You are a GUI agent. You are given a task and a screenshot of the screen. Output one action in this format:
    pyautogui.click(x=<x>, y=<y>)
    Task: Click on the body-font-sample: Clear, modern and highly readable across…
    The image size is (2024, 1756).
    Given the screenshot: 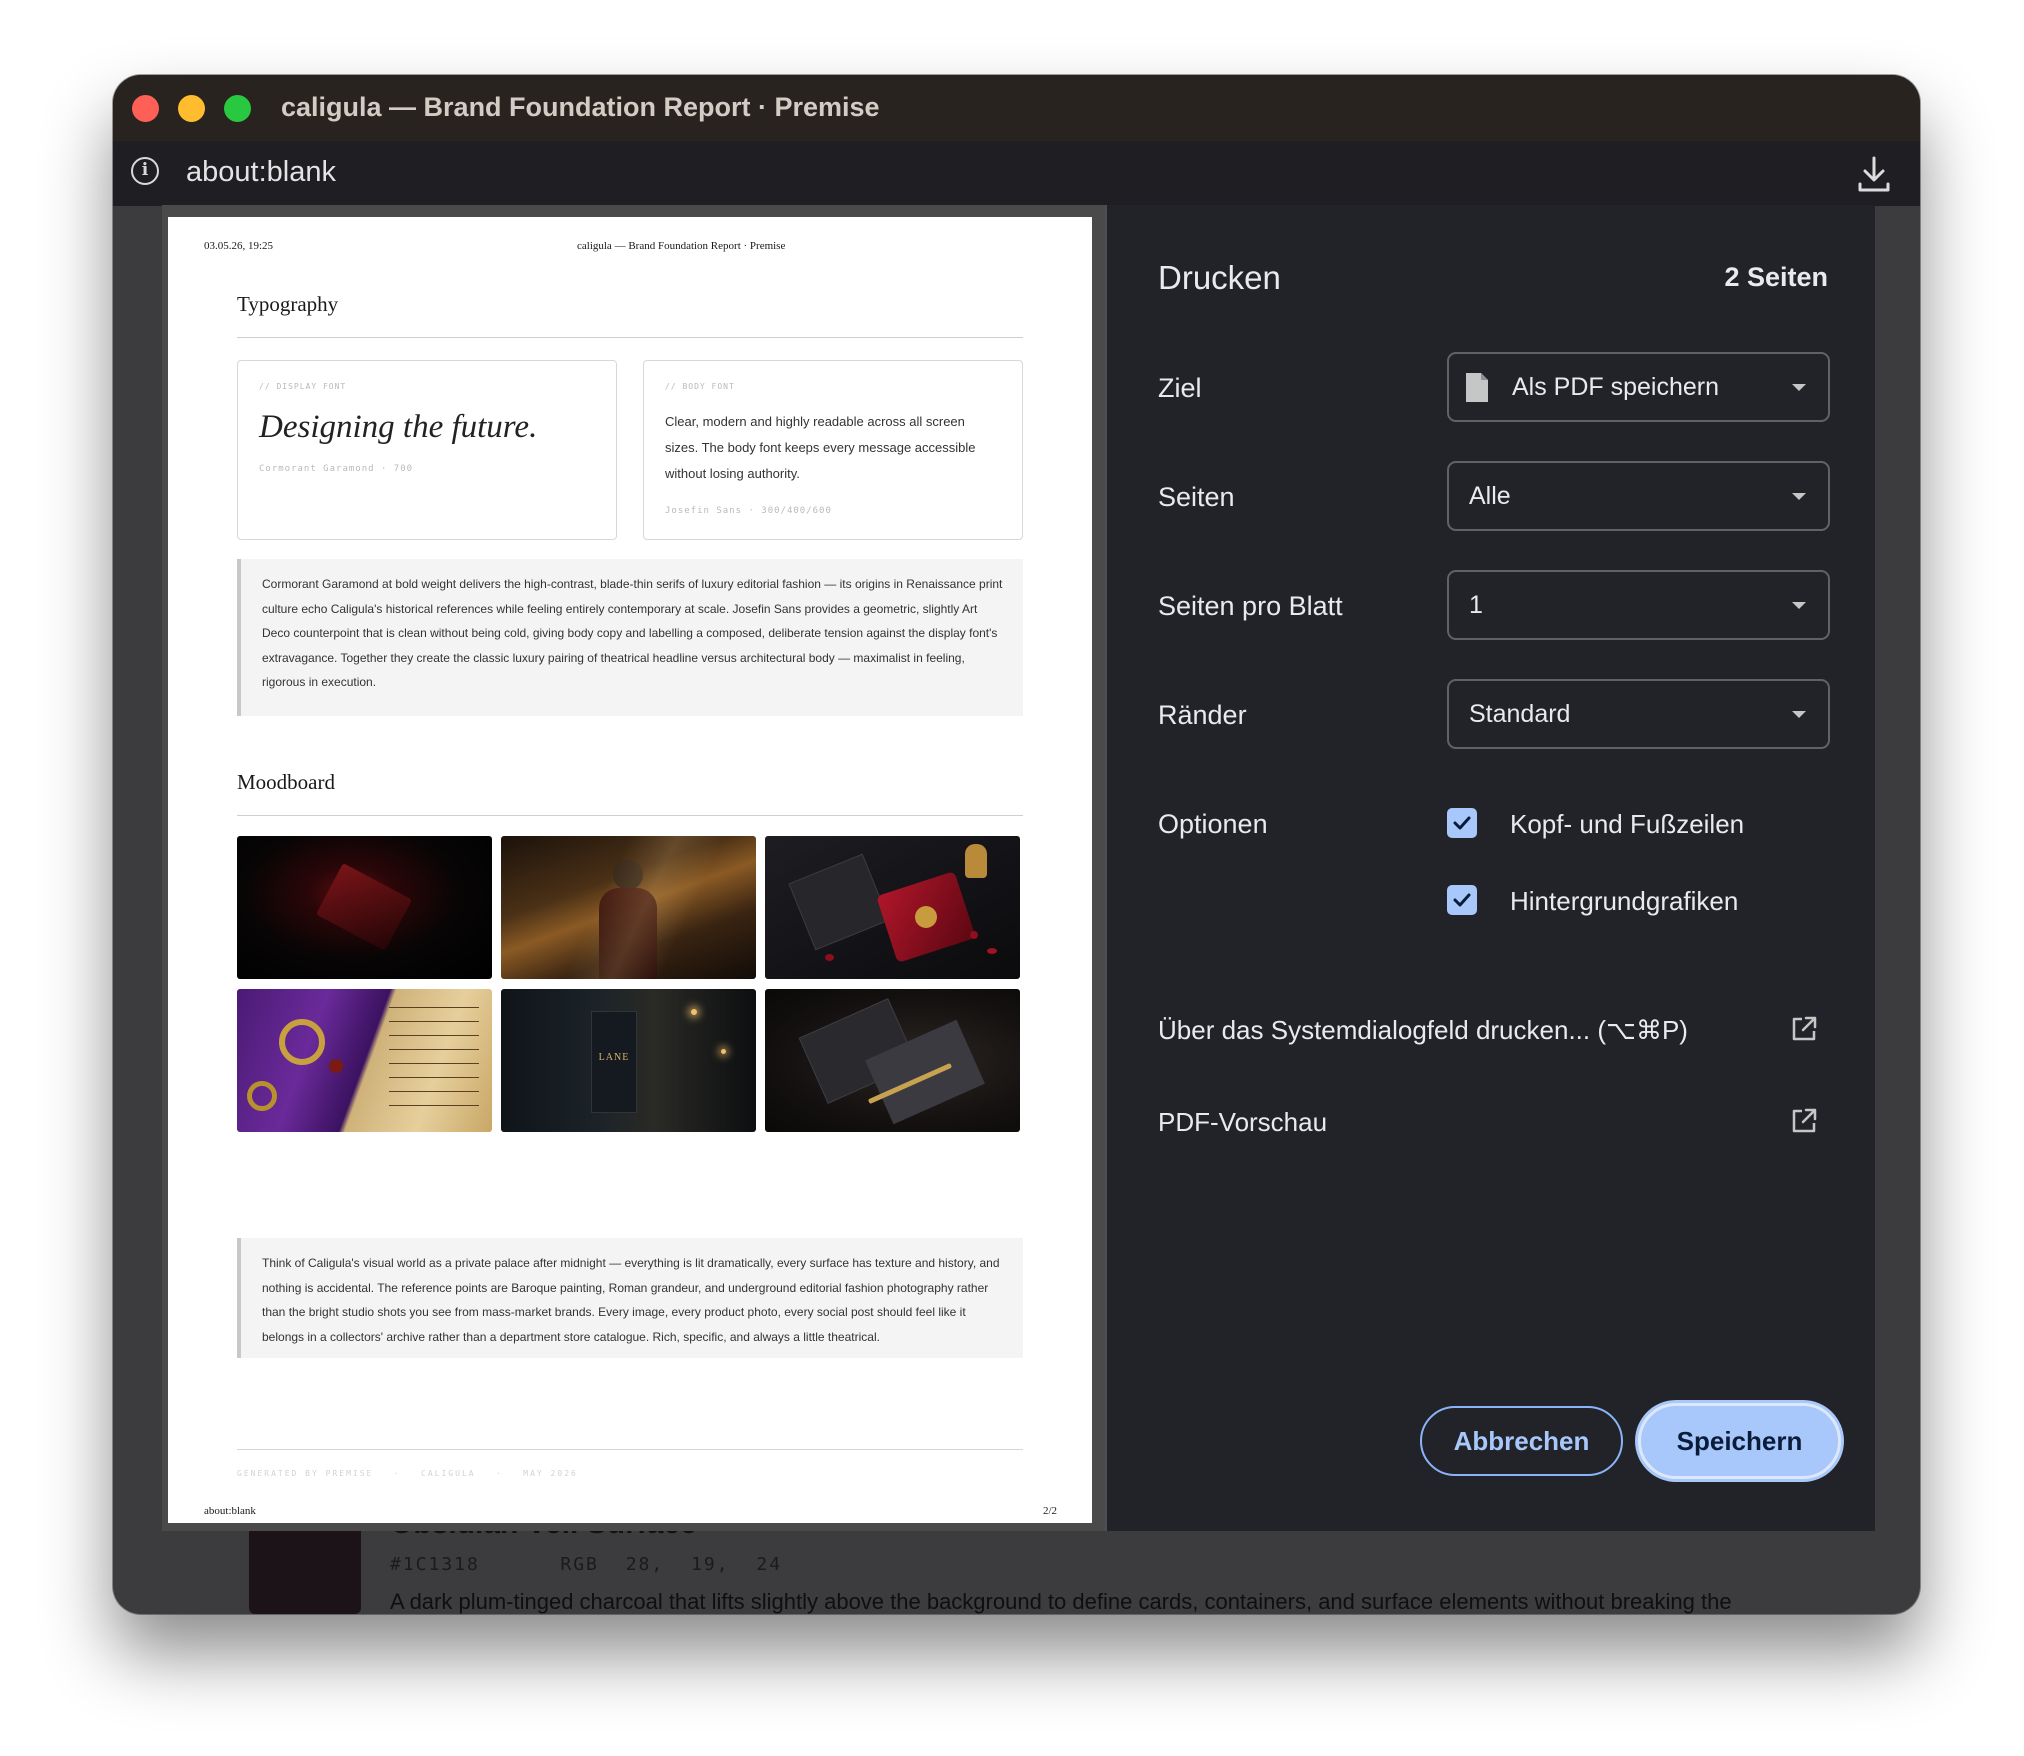 What is the action you would take?
    pyautogui.click(x=820, y=447)
    